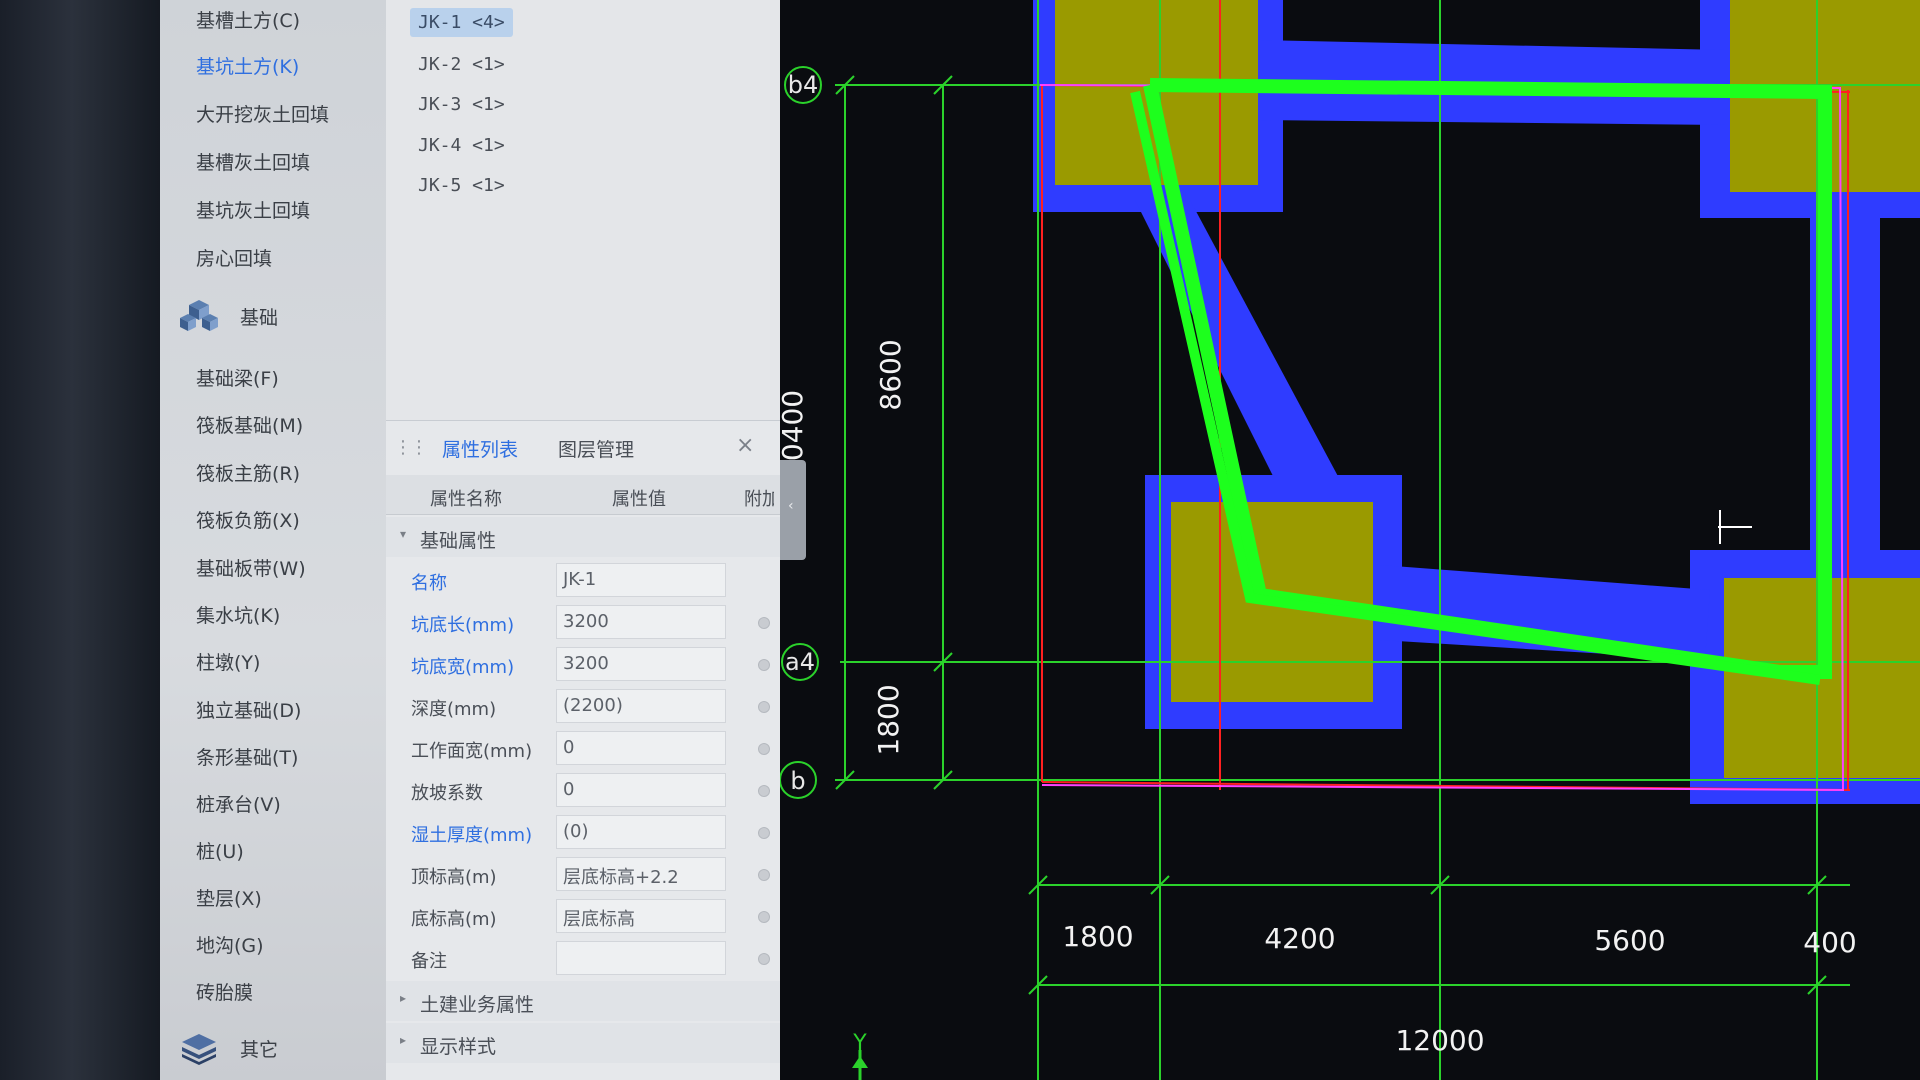 This screenshot has width=1920, height=1080. Describe the element at coordinates (80, 540) in the screenshot. I see `screen-bezel` at that location.